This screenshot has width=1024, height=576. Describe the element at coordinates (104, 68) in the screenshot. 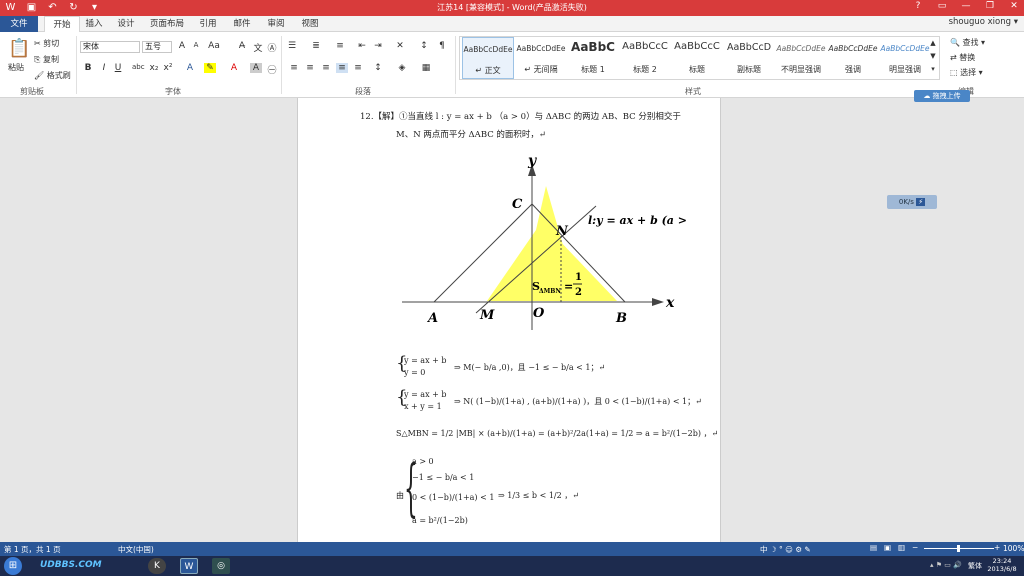

I see `italic-icon: I` at that location.